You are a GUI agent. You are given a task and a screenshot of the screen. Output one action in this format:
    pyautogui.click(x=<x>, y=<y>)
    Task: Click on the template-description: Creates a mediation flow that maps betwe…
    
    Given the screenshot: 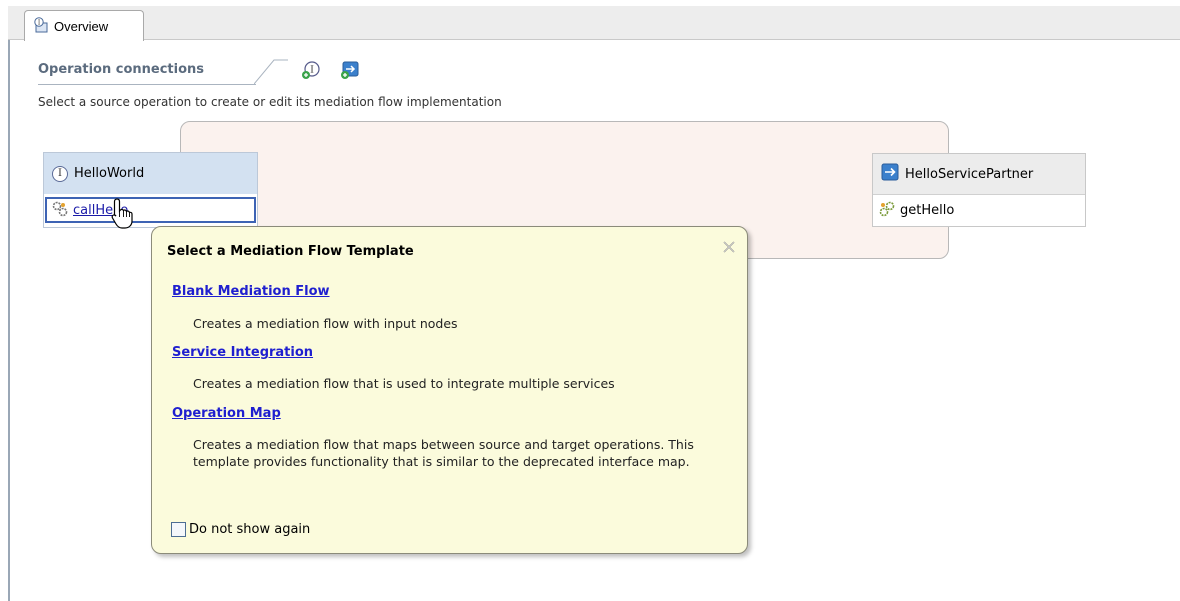 What is the action you would take?
    pyautogui.click(x=443, y=453)
    